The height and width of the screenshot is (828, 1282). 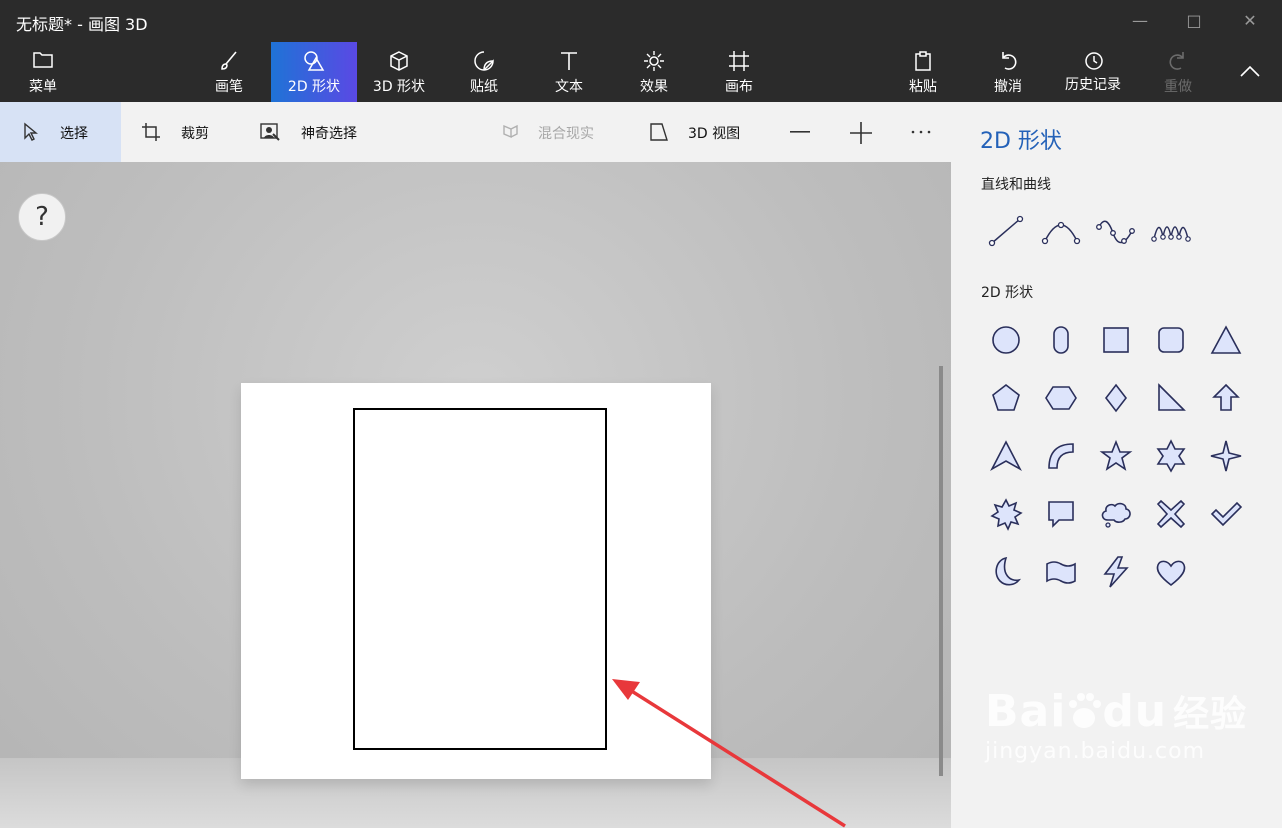 I want to click on watermark-cn: 经验, so click(x=1210, y=714).